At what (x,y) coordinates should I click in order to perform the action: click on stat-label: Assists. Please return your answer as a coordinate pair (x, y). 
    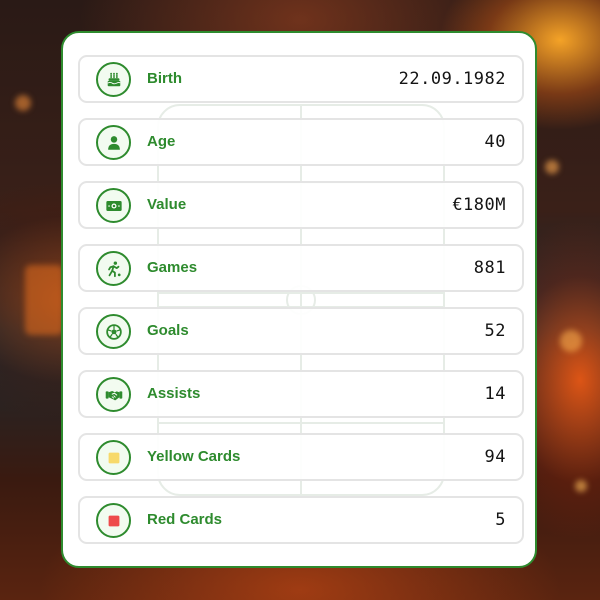
    Looking at the image, I should click on (174, 393).